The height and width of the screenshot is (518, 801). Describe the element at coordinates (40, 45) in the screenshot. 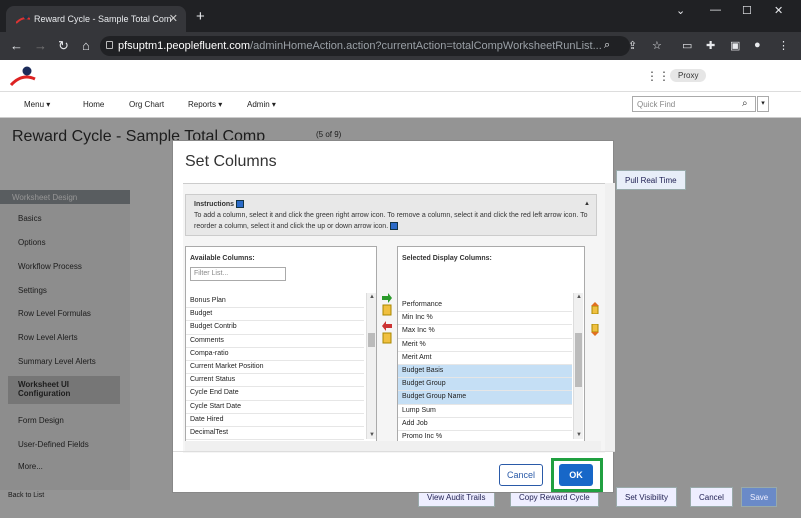

I see `forward-arrow-icon: →` at that location.